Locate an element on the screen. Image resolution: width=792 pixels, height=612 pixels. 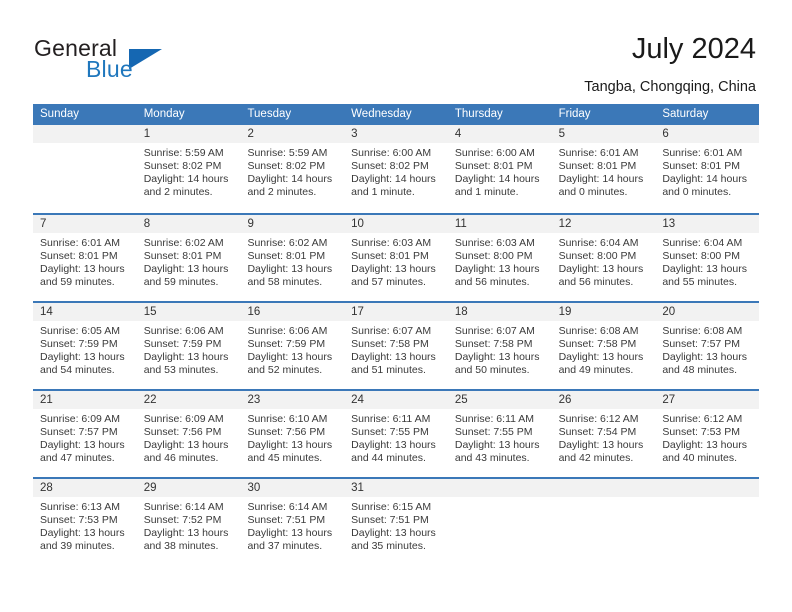
weekday-header-saturday: Saturday is located at coordinates (685, 114).